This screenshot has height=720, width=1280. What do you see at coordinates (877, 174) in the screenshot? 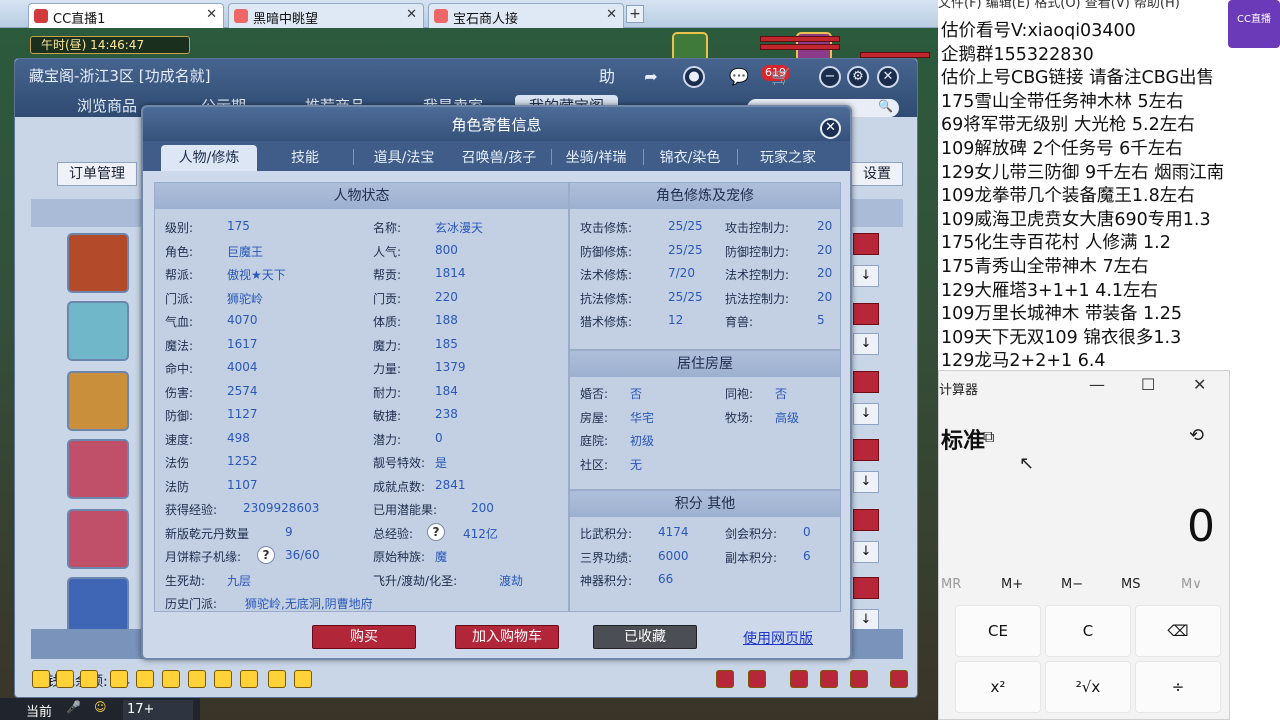
I see `settings-button: 设置` at bounding box center [877, 174].